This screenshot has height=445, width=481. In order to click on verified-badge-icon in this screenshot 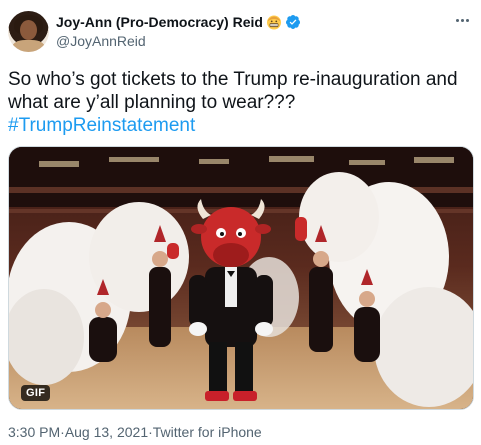, I will do `click(293, 22)`.